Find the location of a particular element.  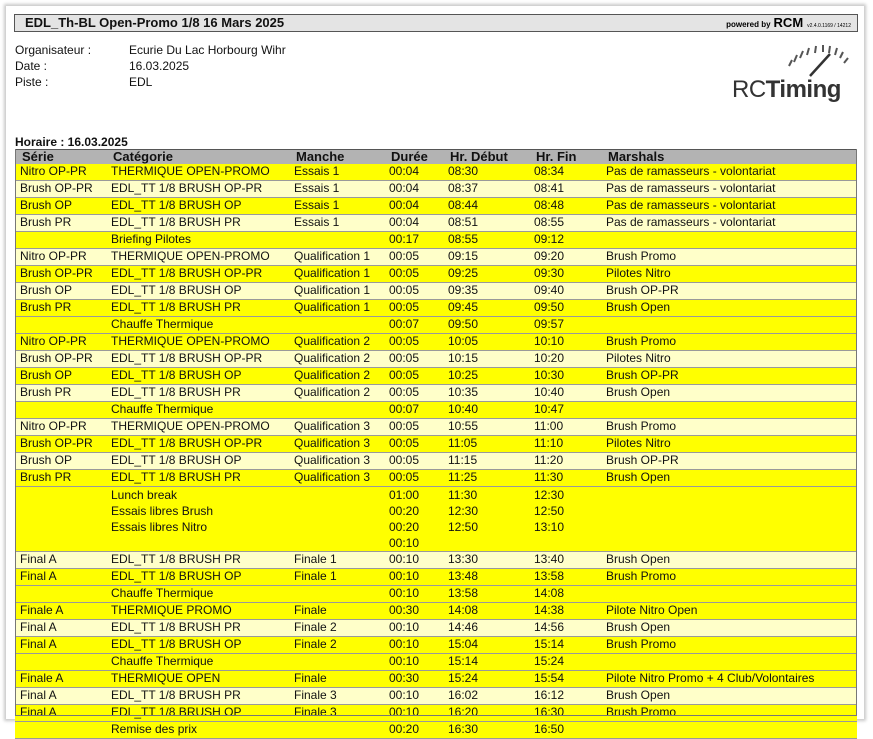

col-categorie: Catégorie is located at coordinates (197, 156).